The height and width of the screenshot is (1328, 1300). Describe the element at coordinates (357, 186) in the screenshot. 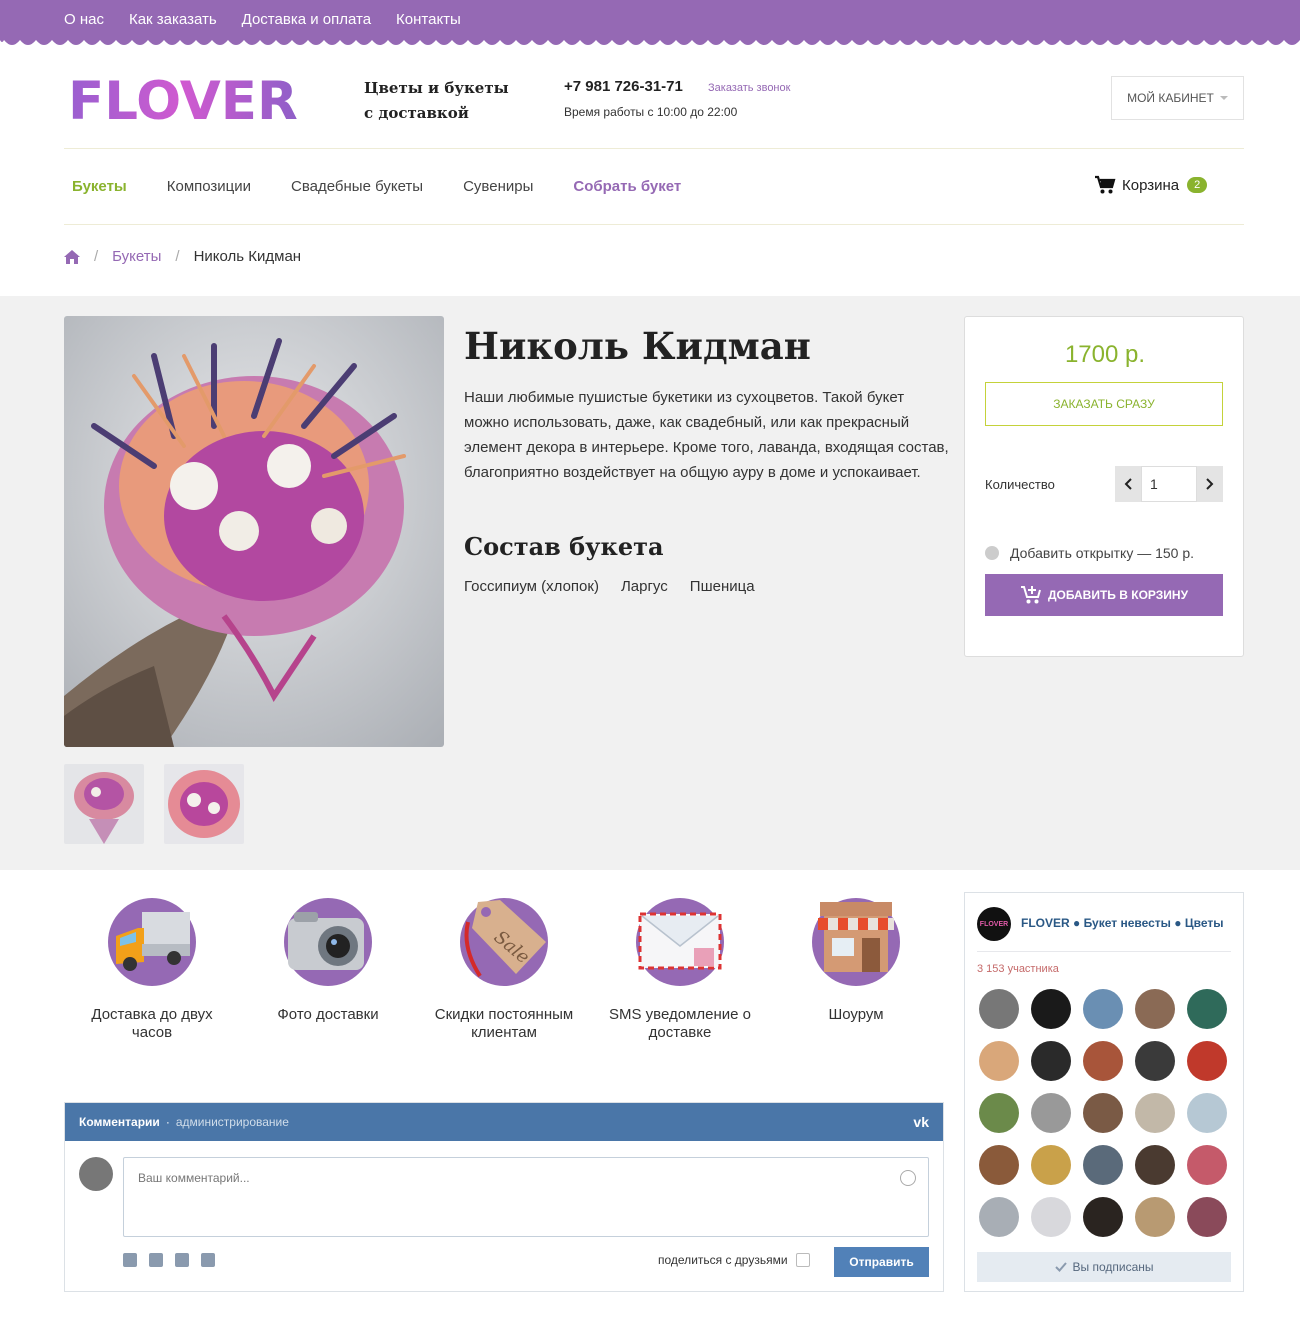

I see `menu-item-wedding: Свадебные букеты` at that location.